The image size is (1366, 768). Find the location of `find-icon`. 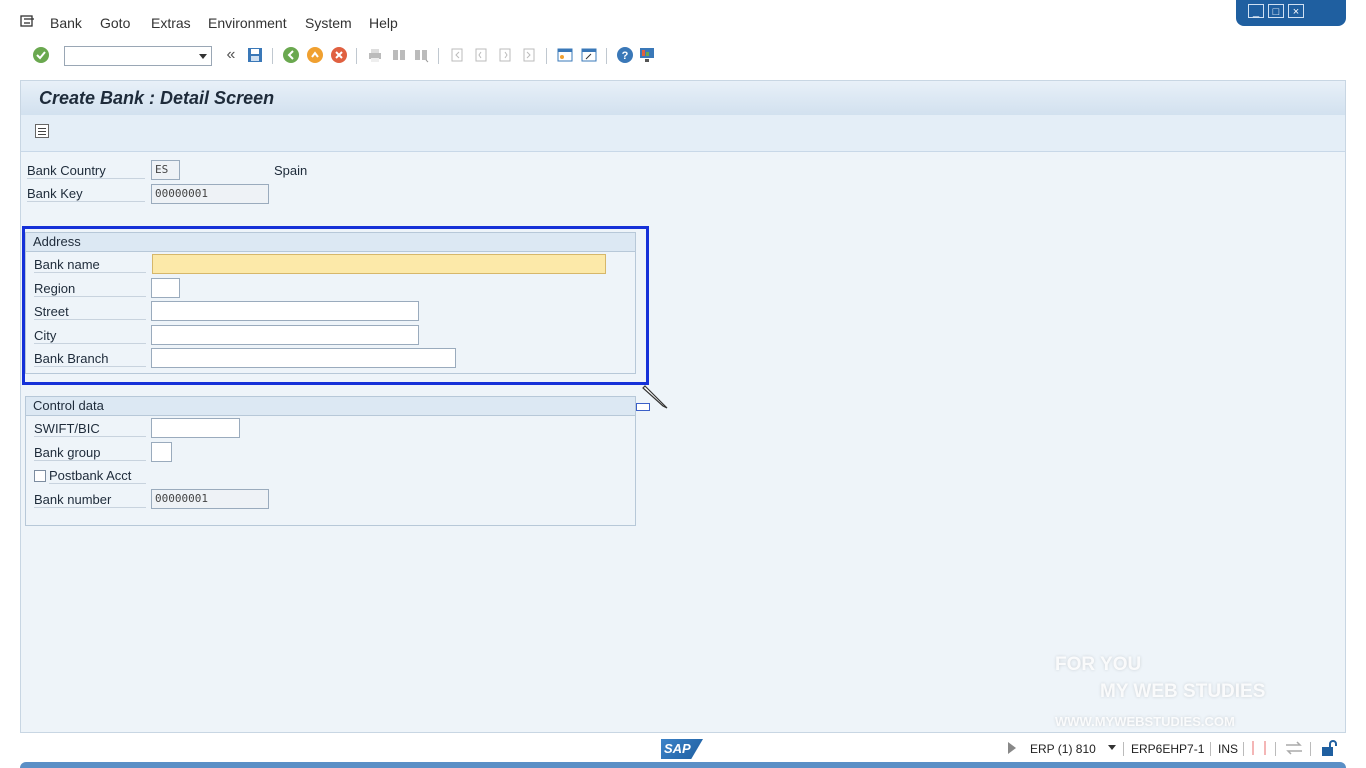

find-icon is located at coordinates (399, 55).